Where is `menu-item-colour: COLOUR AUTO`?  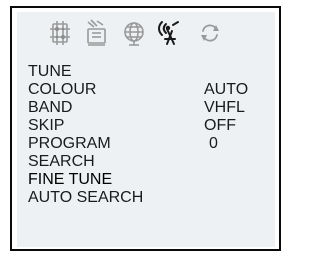 menu-item-colour: COLOUR AUTO is located at coordinates (148, 90).